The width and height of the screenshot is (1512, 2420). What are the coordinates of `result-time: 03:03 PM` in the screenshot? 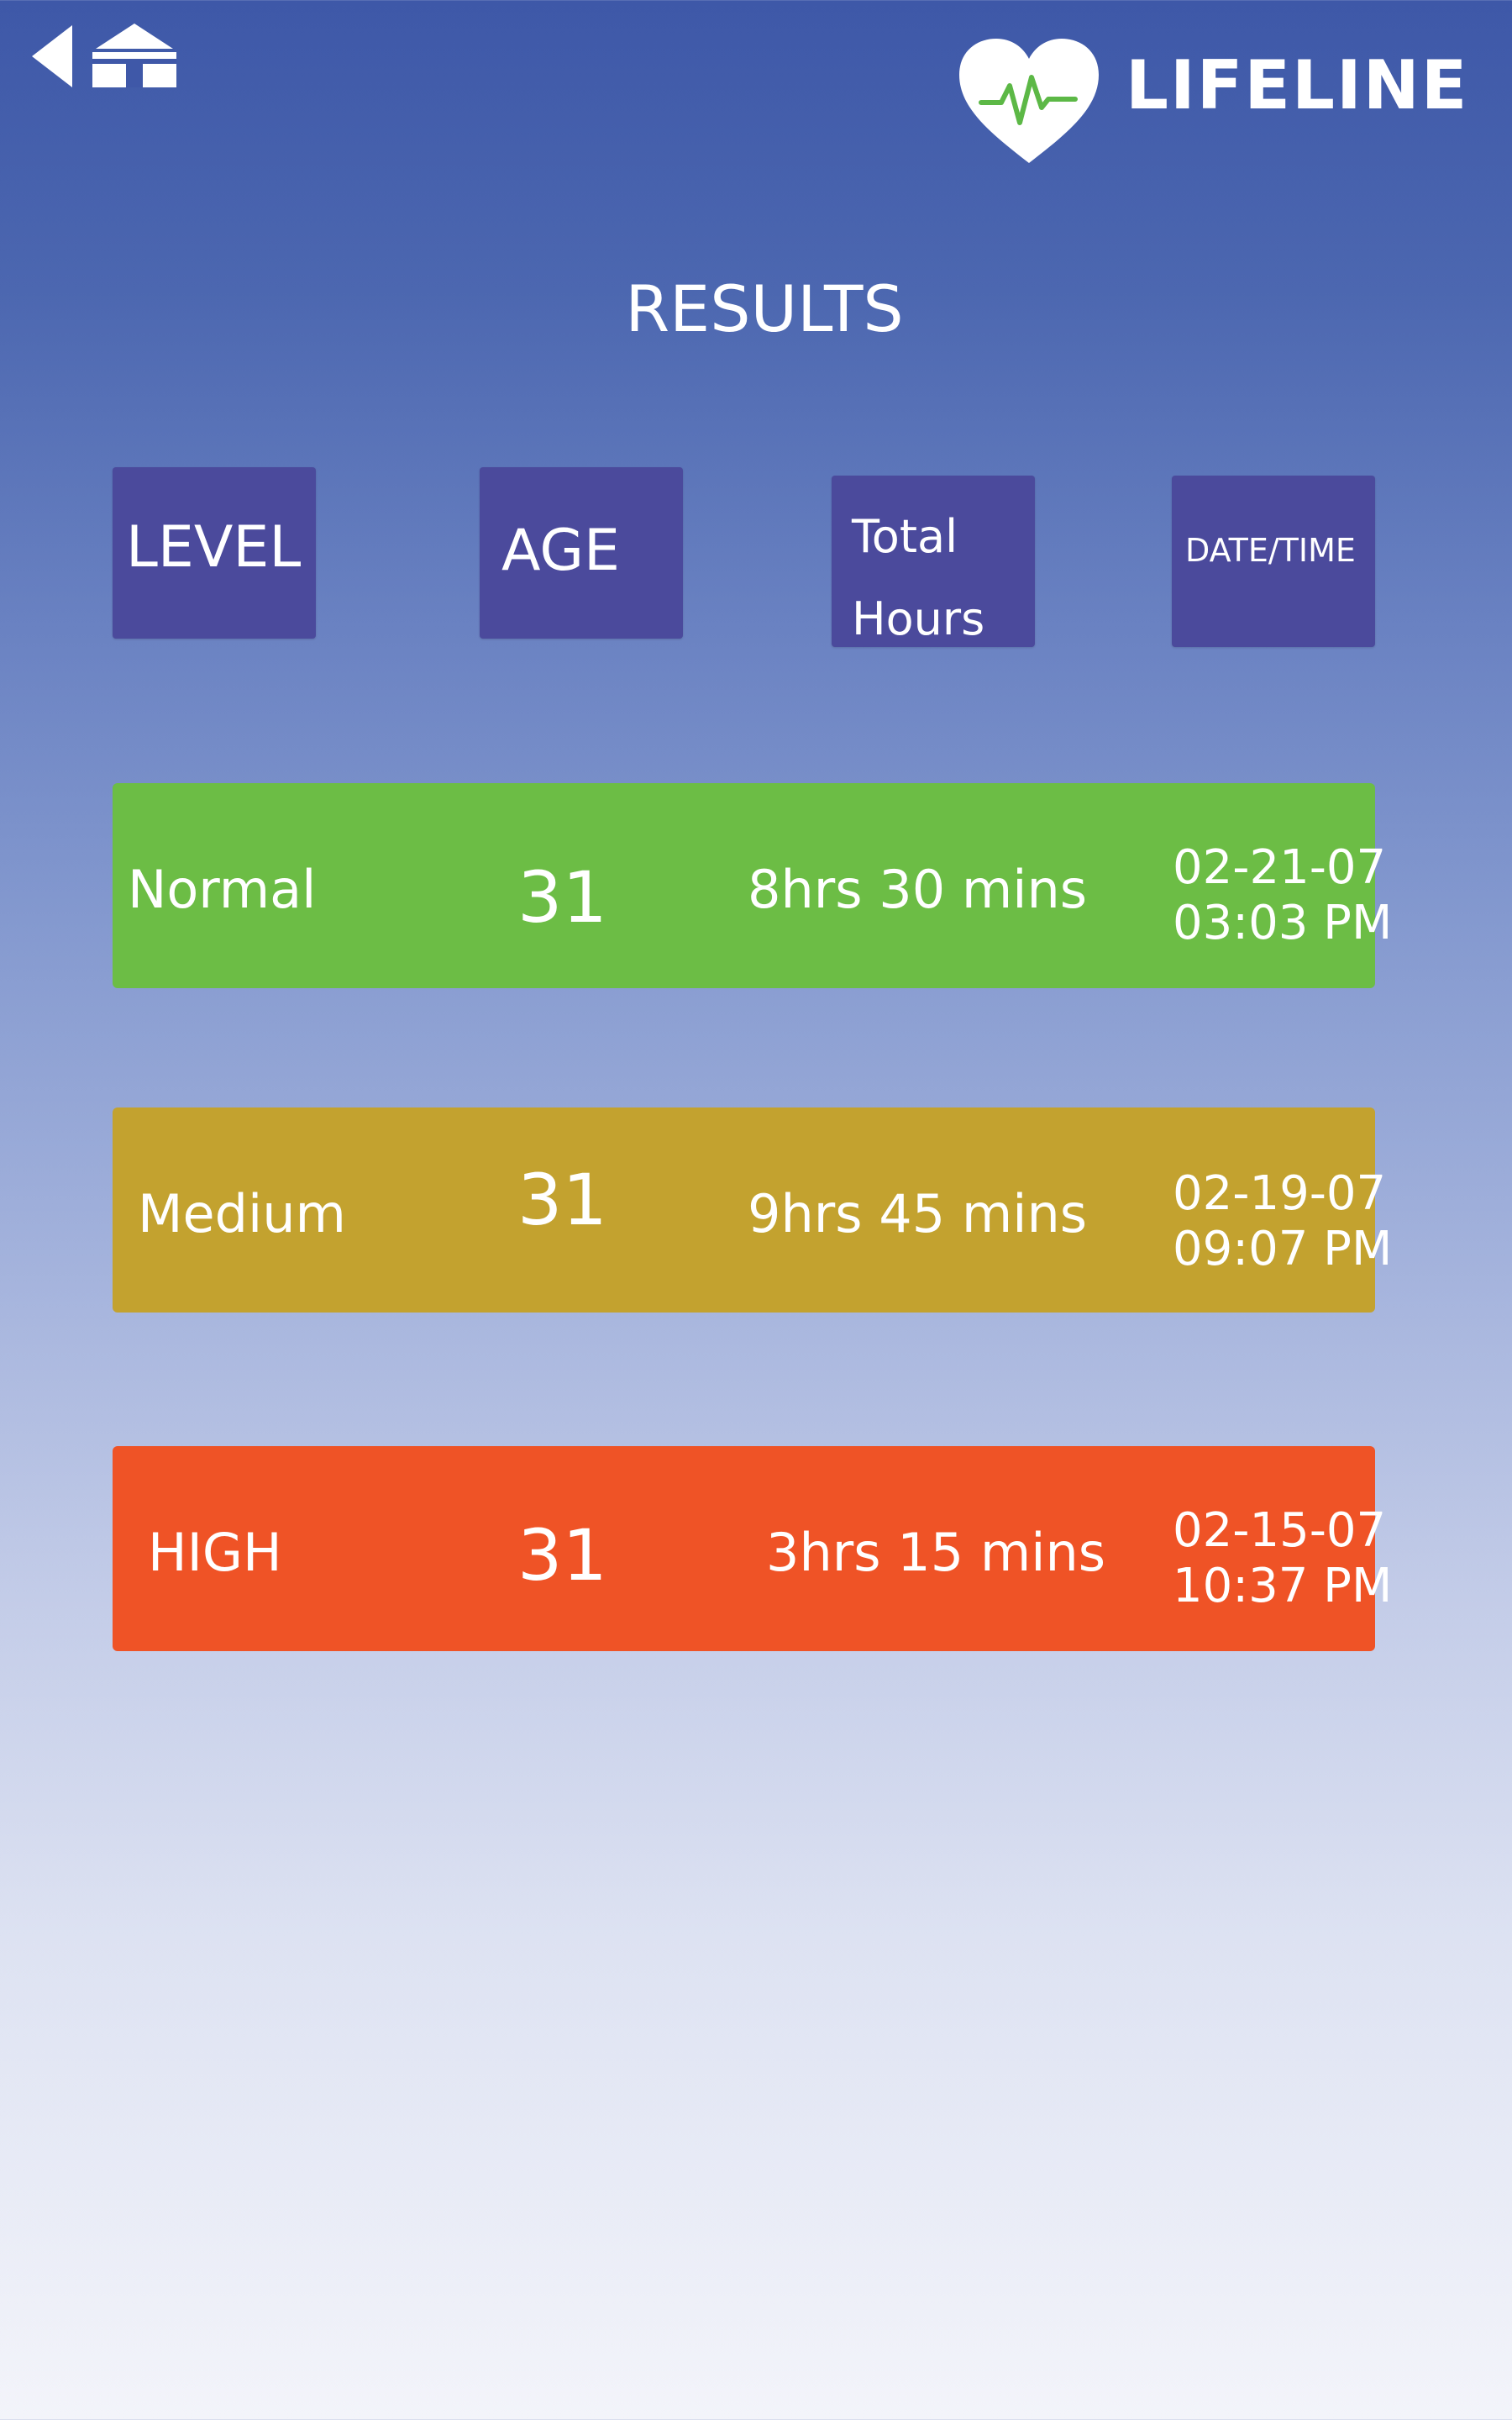 It's located at (1283, 923).